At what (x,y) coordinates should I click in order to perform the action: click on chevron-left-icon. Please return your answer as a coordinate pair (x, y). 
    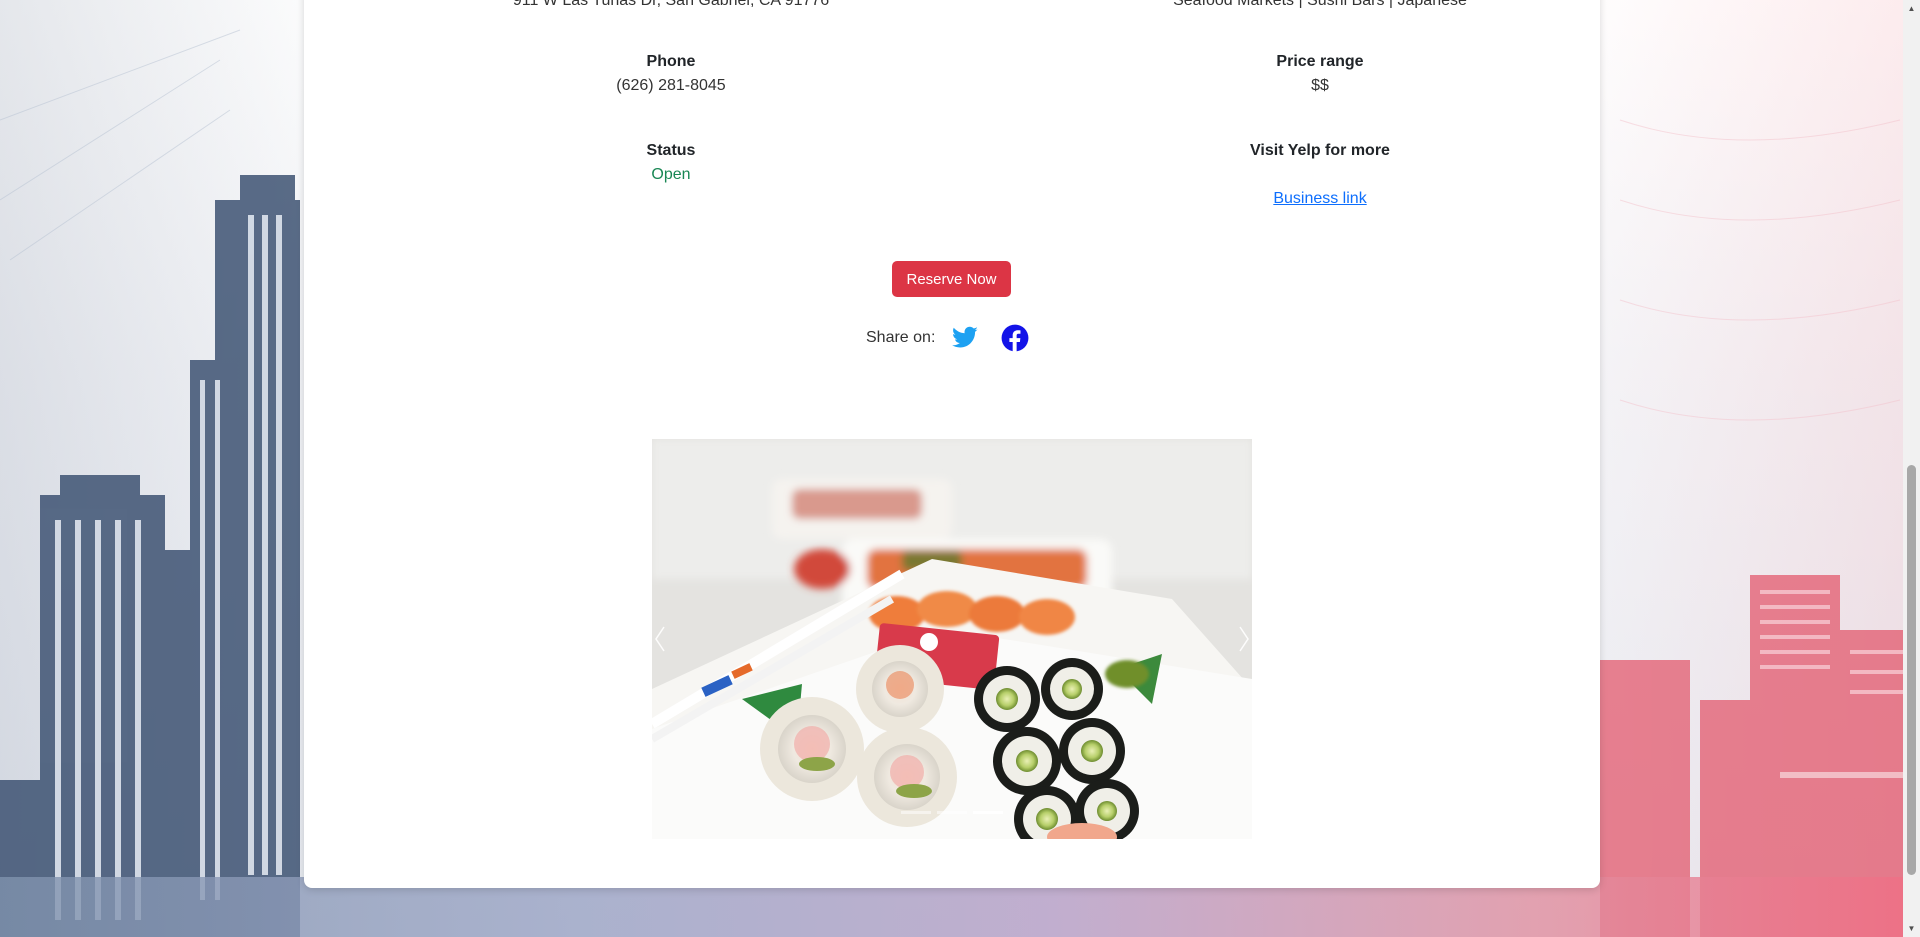
    Looking at the image, I should click on (660, 639).